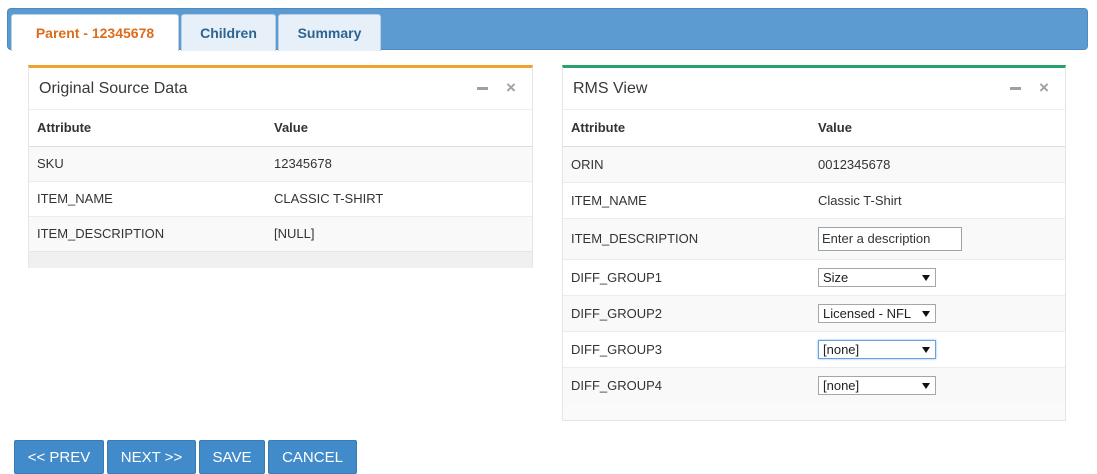 The height and width of the screenshot is (474, 1097). What do you see at coordinates (814, 89) in the screenshot?
I see `rms-panel-header: RMS View ×` at bounding box center [814, 89].